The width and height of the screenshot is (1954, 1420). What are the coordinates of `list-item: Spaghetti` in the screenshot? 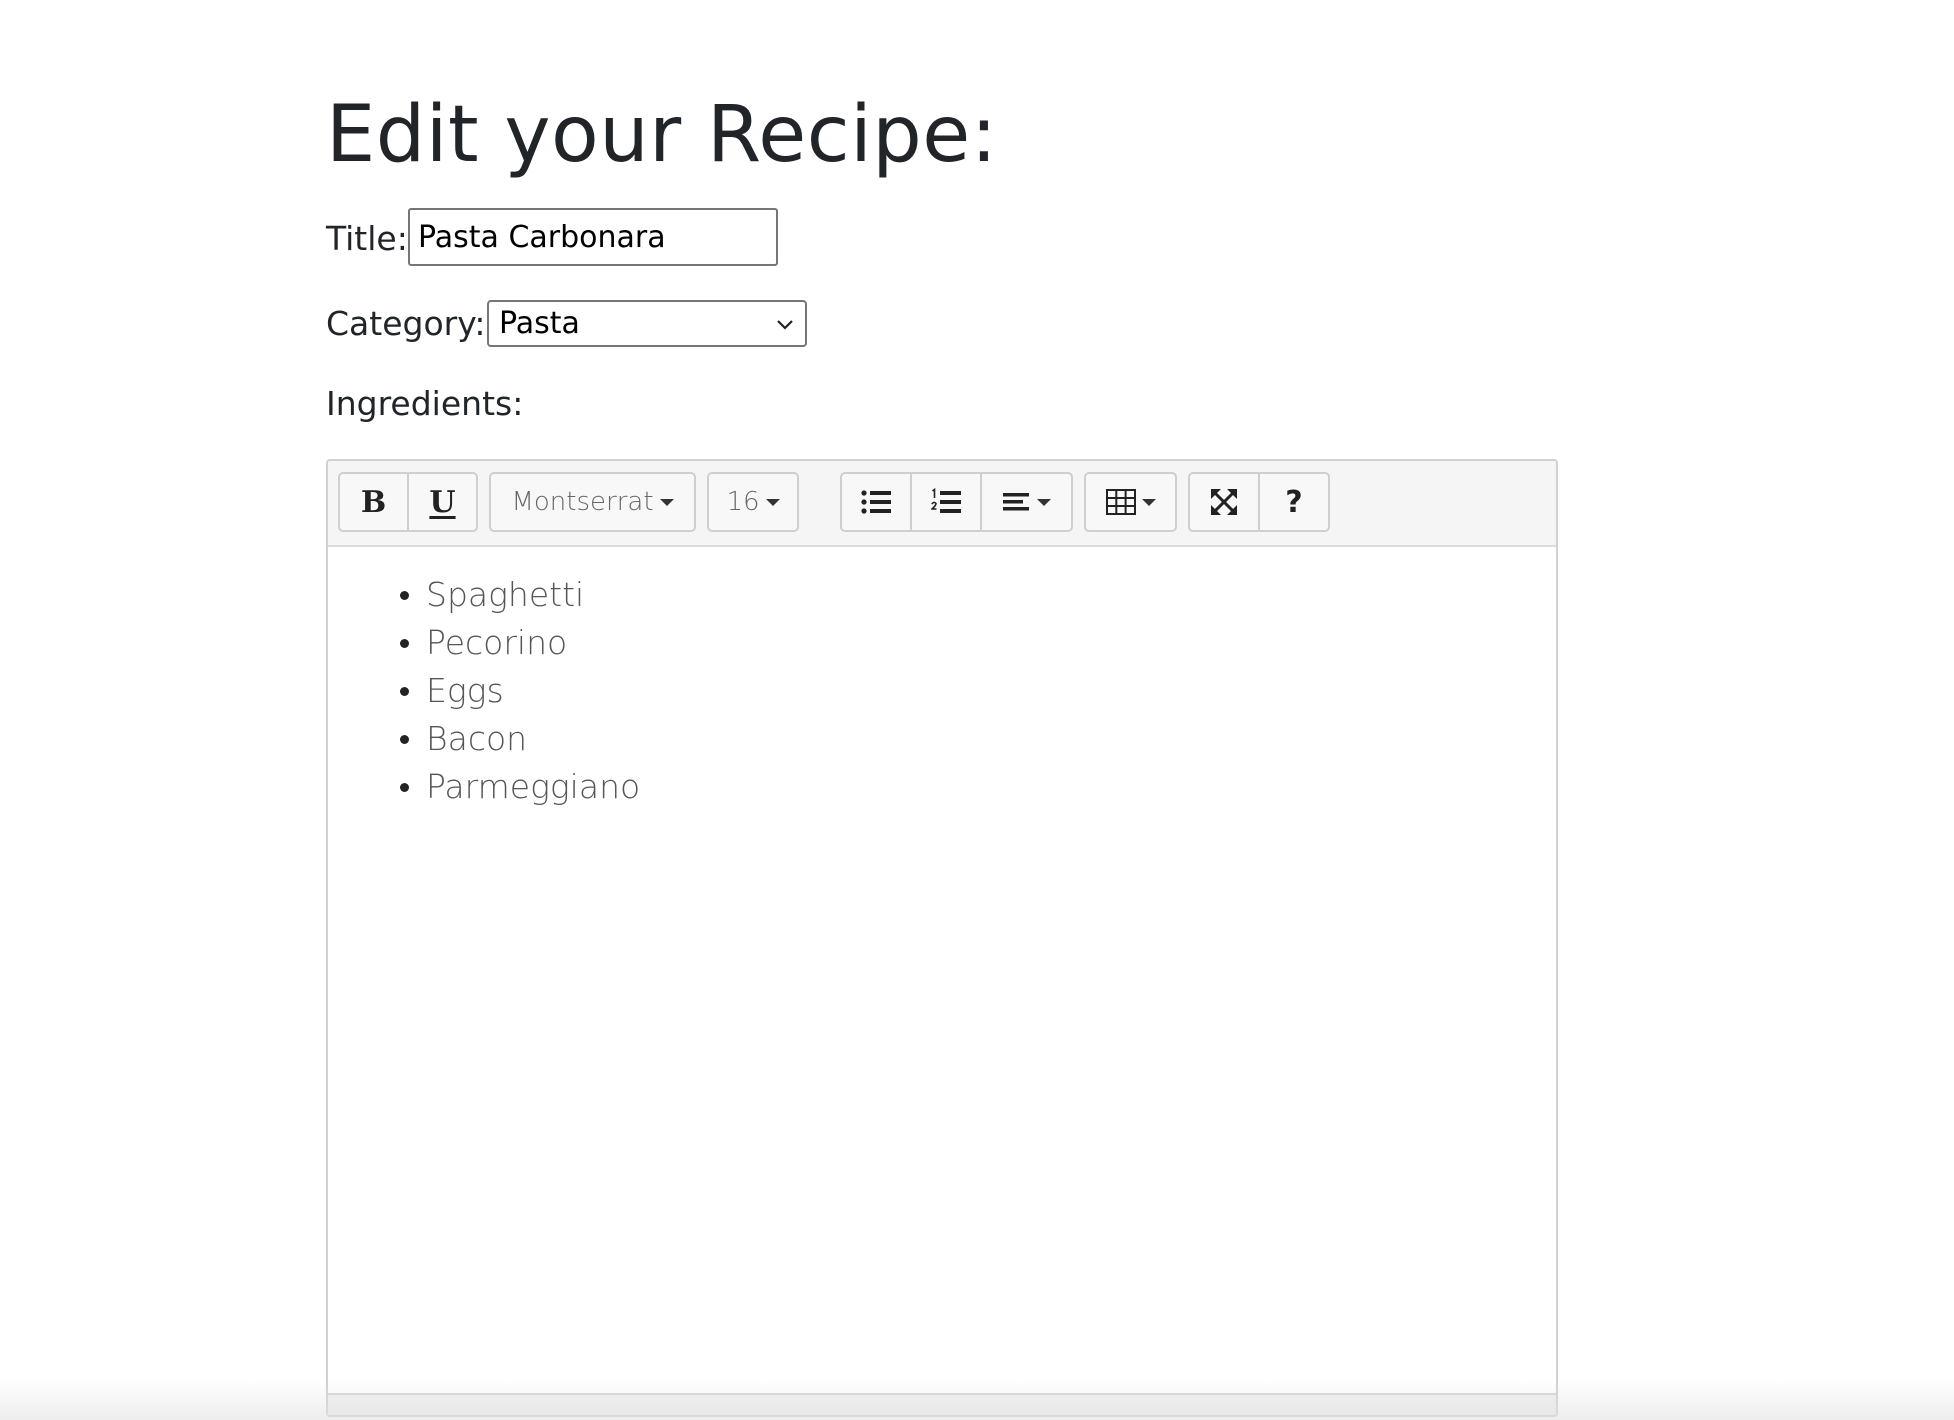 It's located at (520, 595).